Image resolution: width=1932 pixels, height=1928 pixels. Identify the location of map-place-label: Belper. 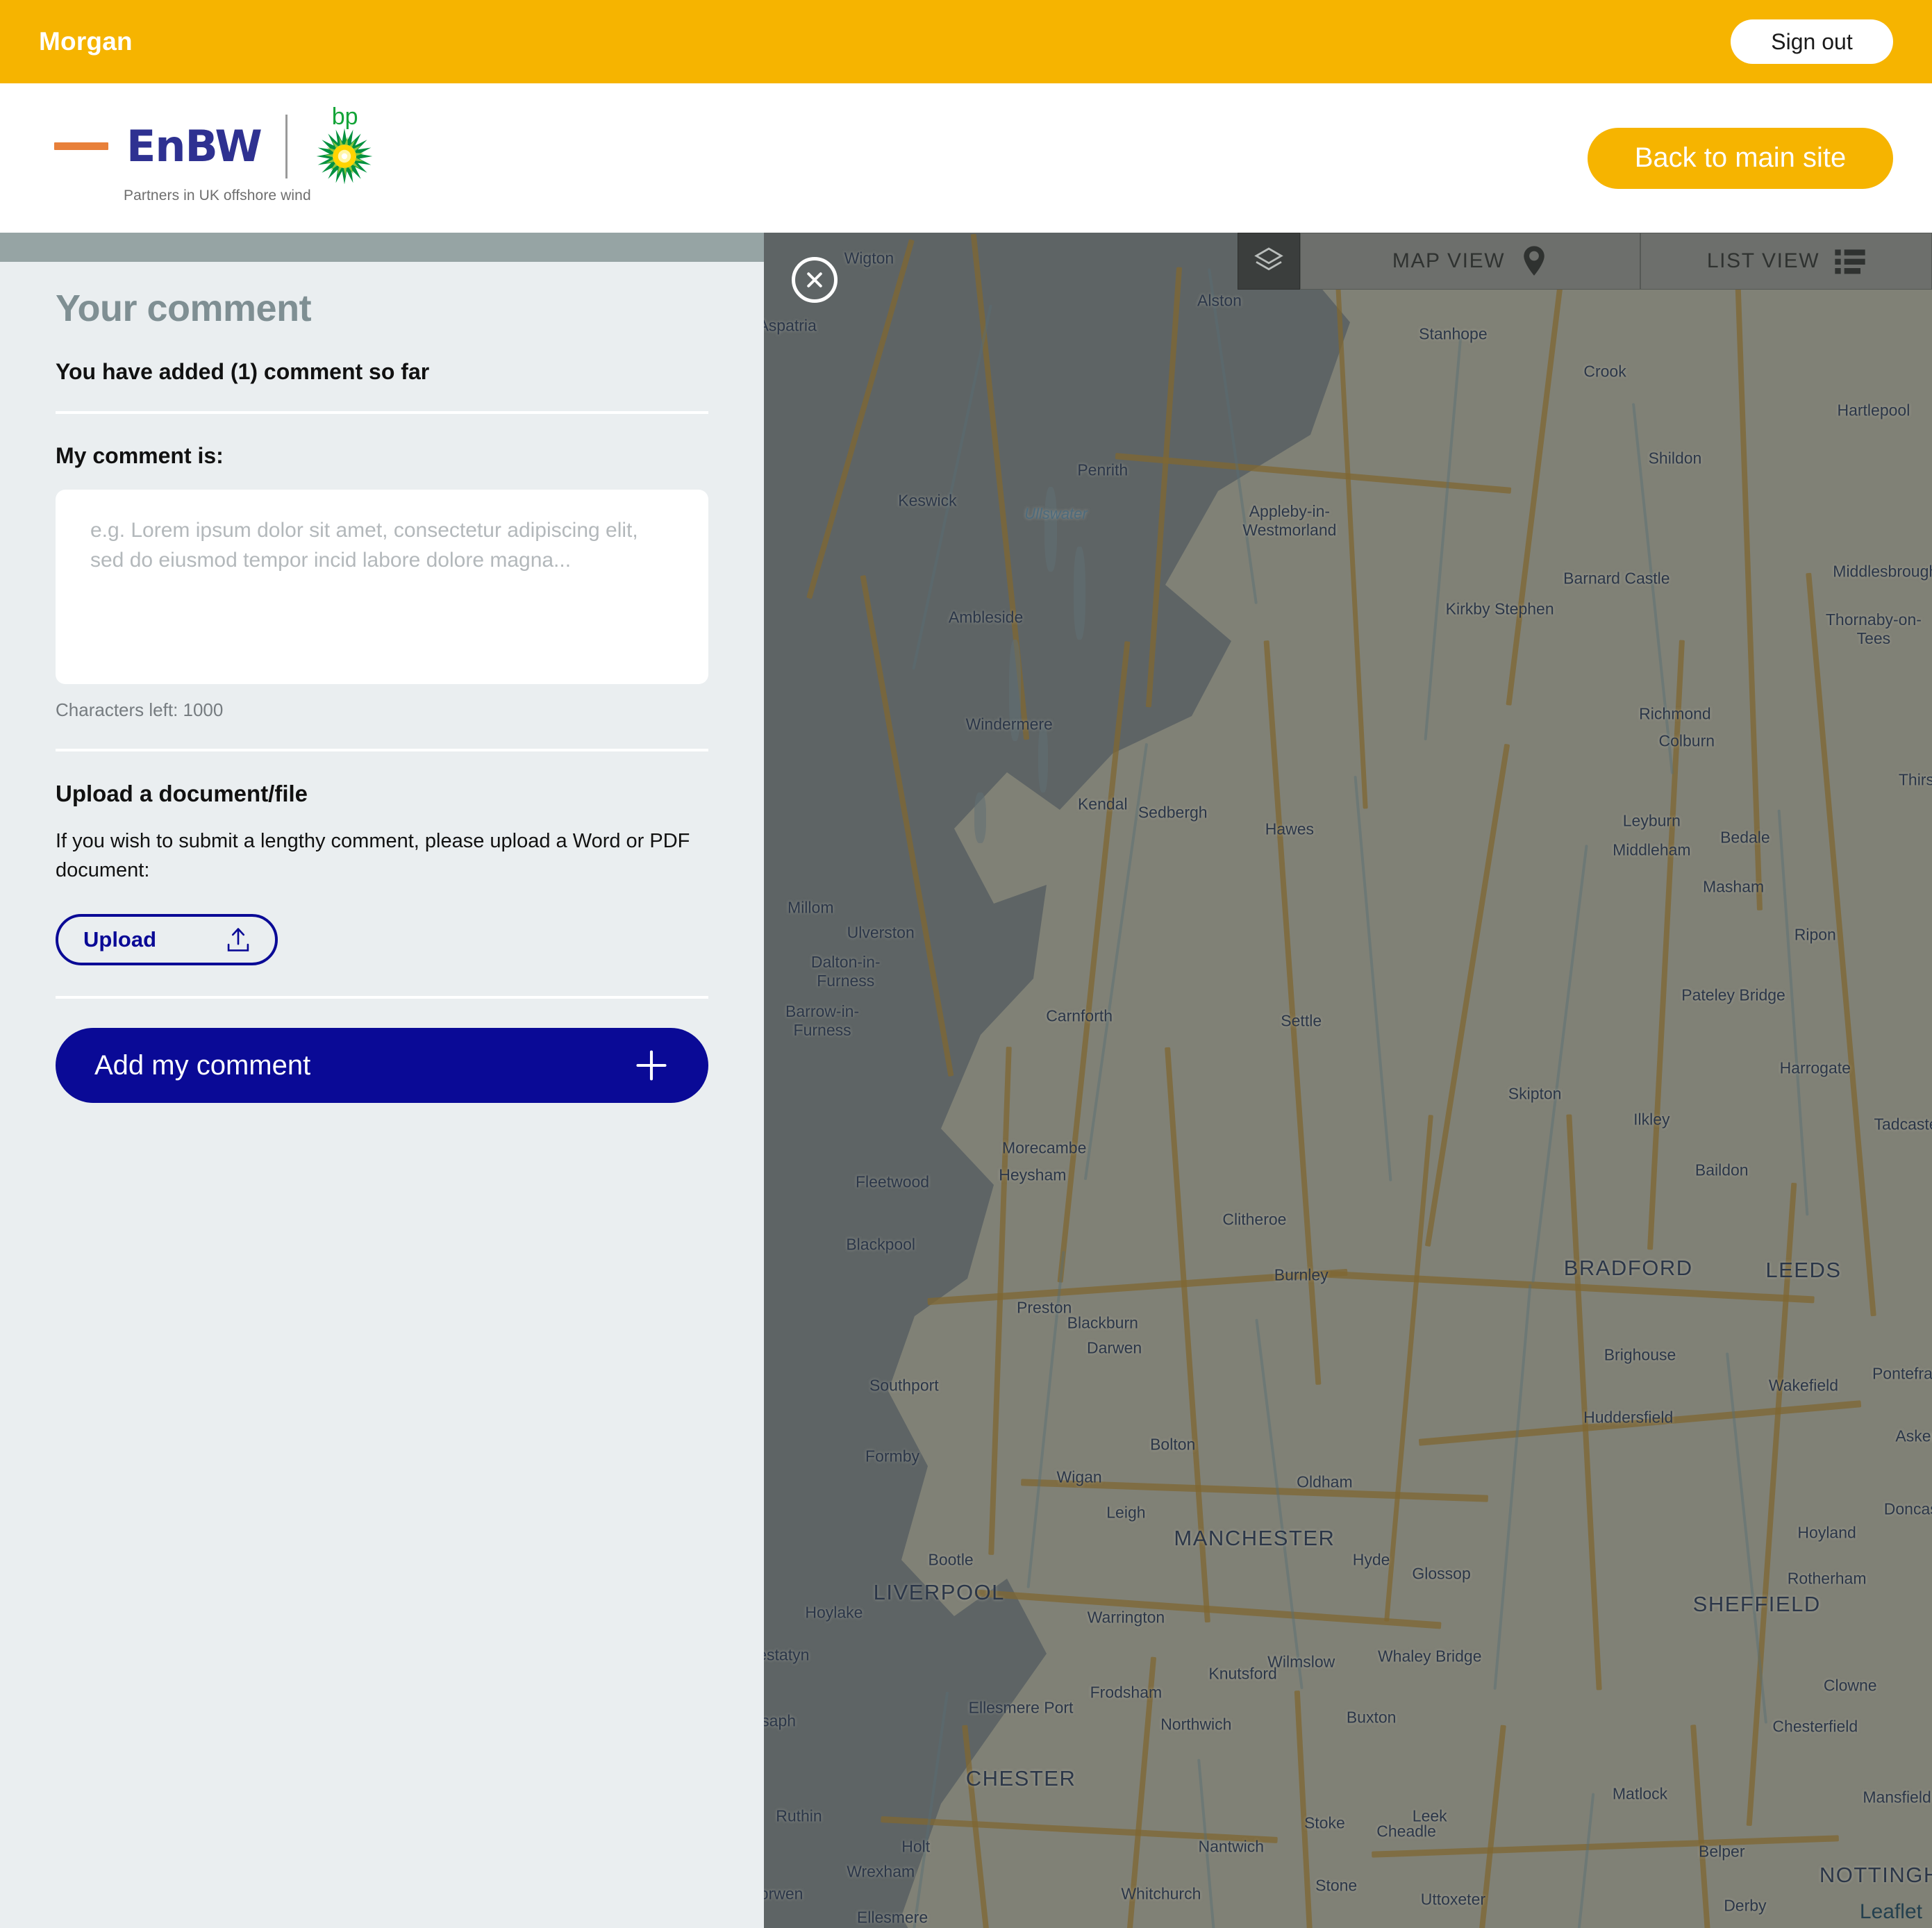
(1721, 1851).